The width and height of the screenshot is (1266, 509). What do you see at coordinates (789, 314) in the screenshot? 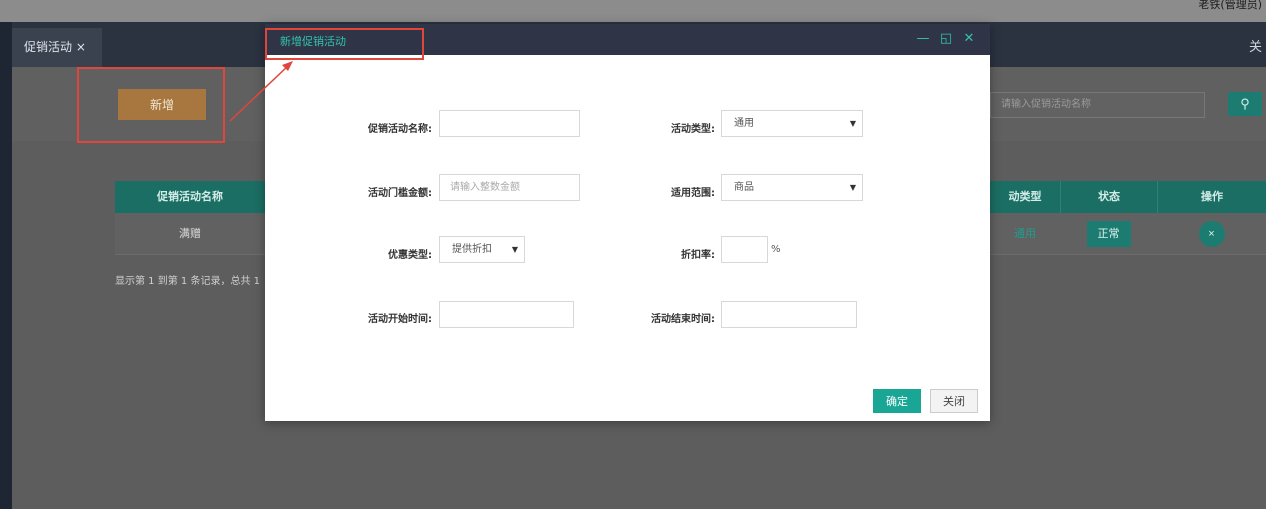
I see `end-time-field` at bounding box center [789, 314].